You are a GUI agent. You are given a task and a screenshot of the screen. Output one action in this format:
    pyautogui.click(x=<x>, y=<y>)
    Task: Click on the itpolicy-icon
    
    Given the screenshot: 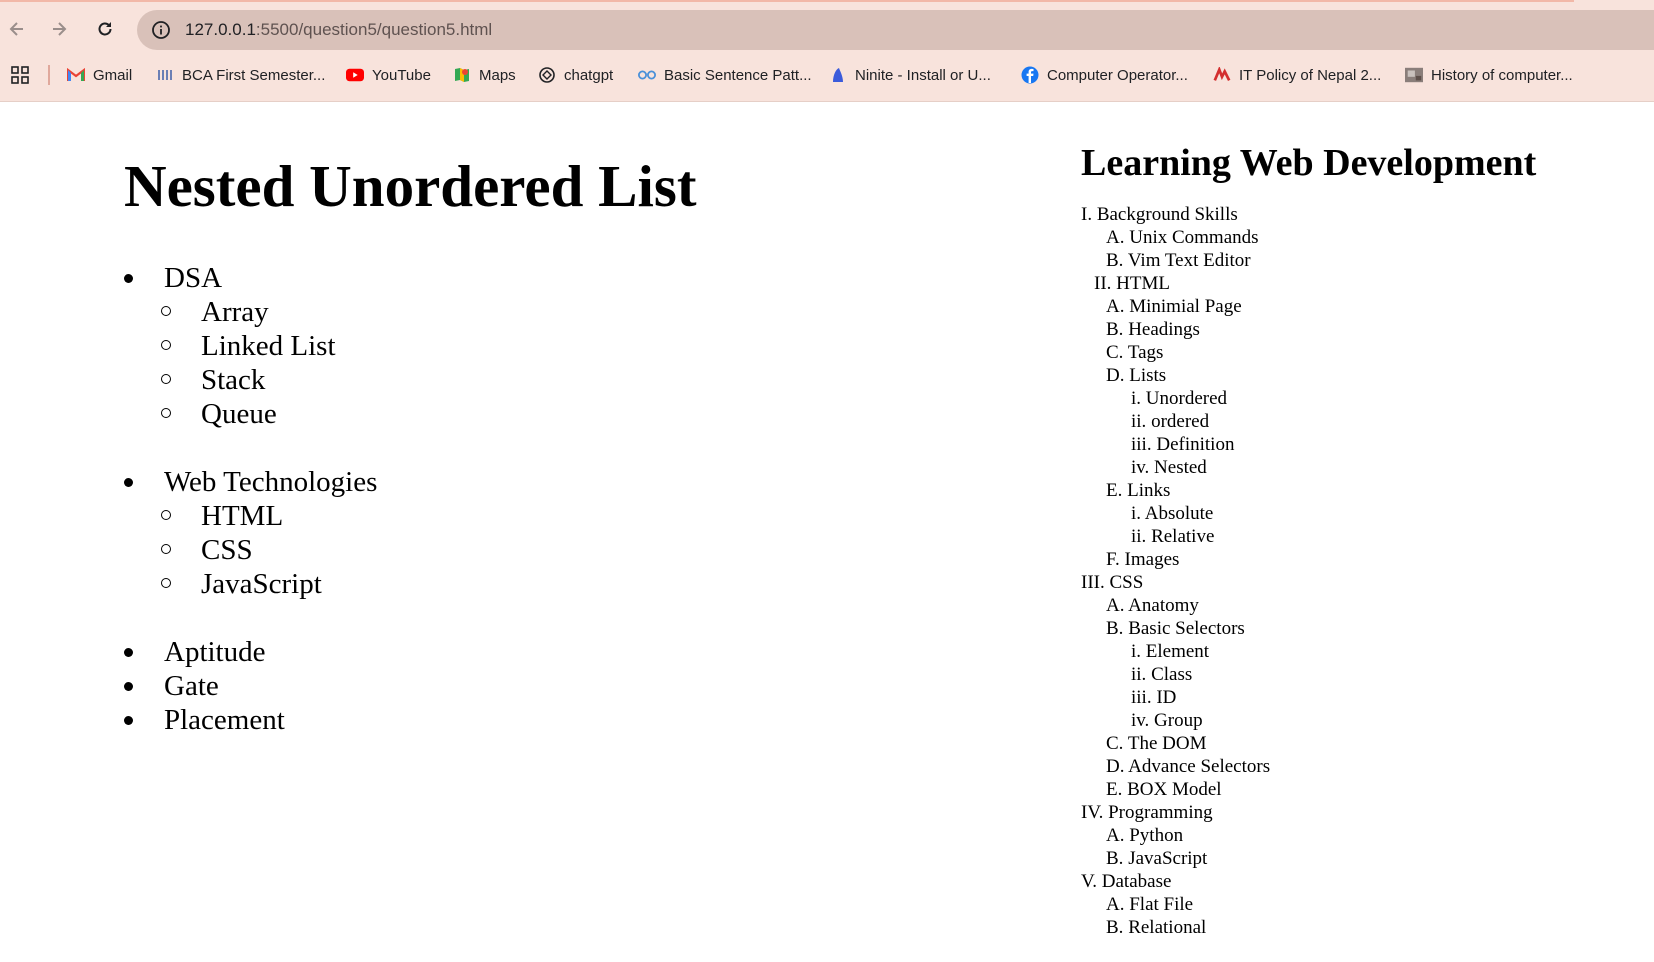 What is the action you would take?
    pyautogui.click(x=1222, y=75)
    